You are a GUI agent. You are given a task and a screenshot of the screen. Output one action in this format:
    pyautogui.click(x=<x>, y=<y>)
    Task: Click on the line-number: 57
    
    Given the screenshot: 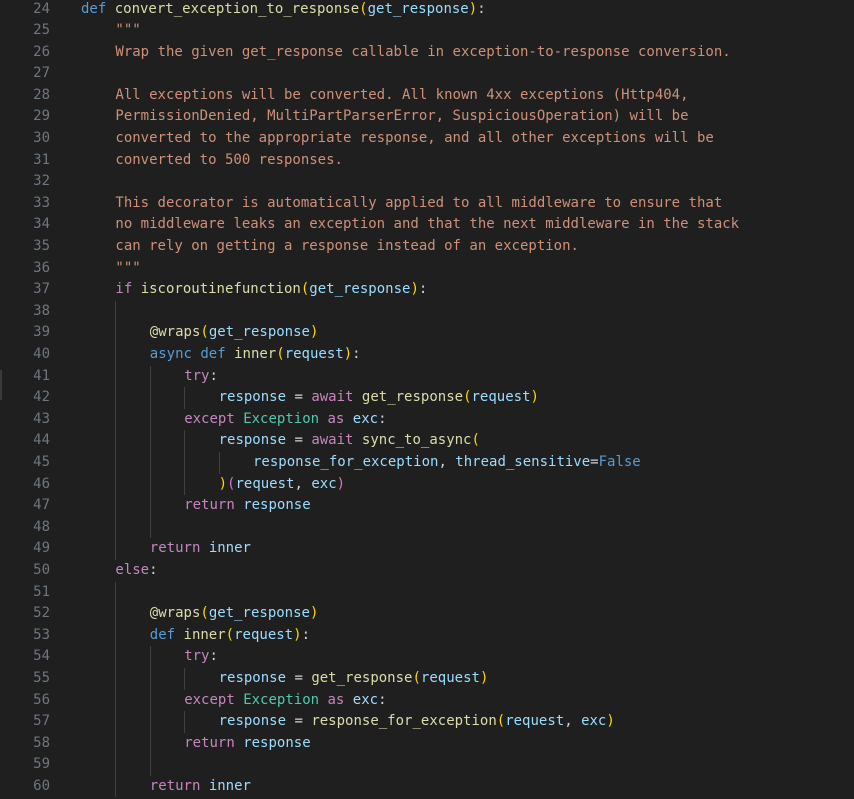 What is the action you would take?
    pyautogui.click(x=41, y=721)
    